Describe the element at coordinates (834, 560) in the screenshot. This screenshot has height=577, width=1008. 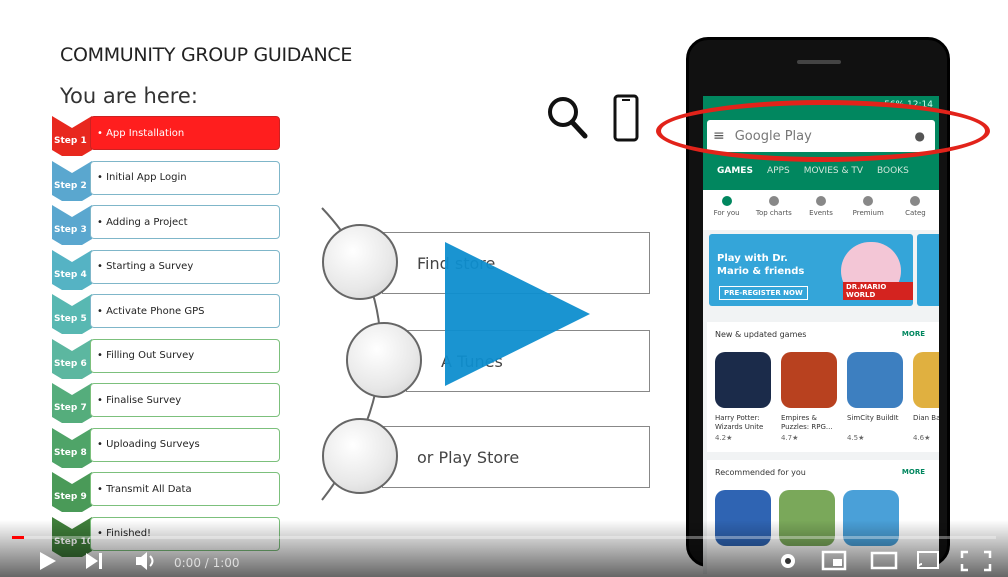
I see `miniplayer-icon` at that location.